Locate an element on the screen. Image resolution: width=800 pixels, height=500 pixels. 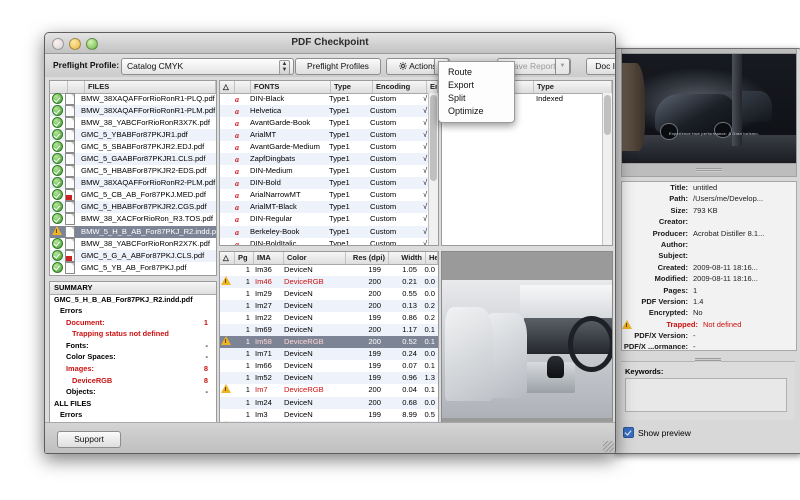
menu-item-split: Split is located at coordinates (476, 98).